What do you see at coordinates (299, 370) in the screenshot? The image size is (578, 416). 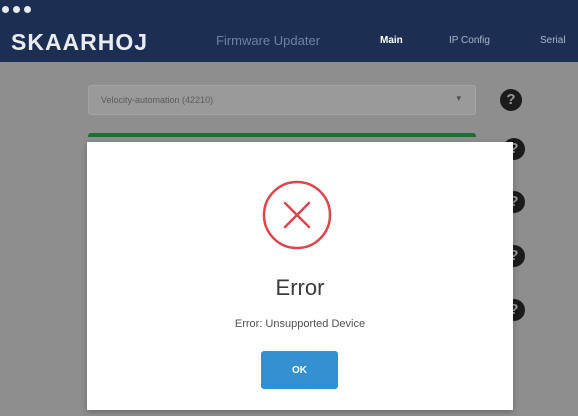 I see `ok-button: OK` at bounding box center [299, 370].